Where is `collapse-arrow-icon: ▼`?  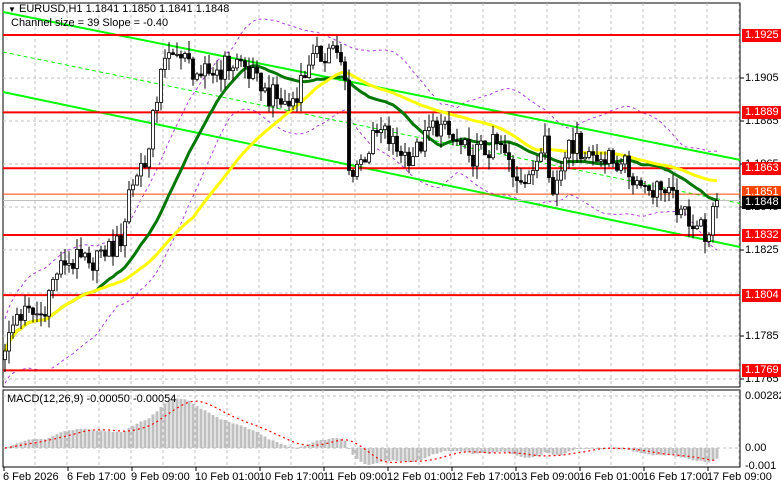
collapse-arrow-icon: ▼ is located at coordinates (12, 9).